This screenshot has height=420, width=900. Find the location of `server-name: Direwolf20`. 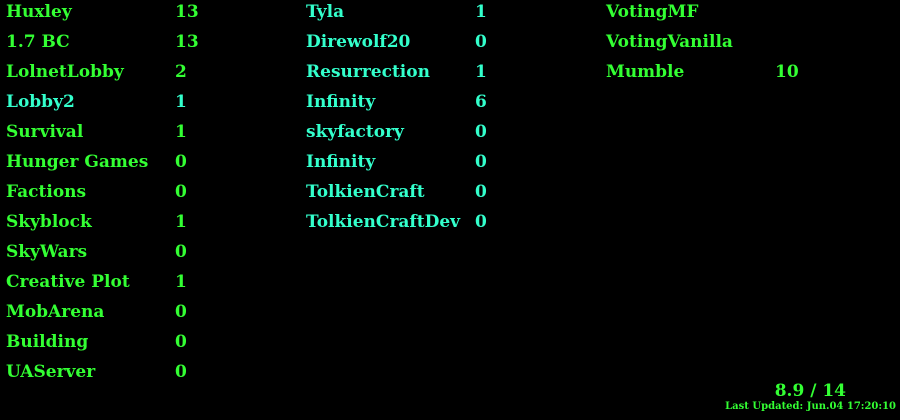

server-name: Direwolf20 is located at coordinates (358, 42).